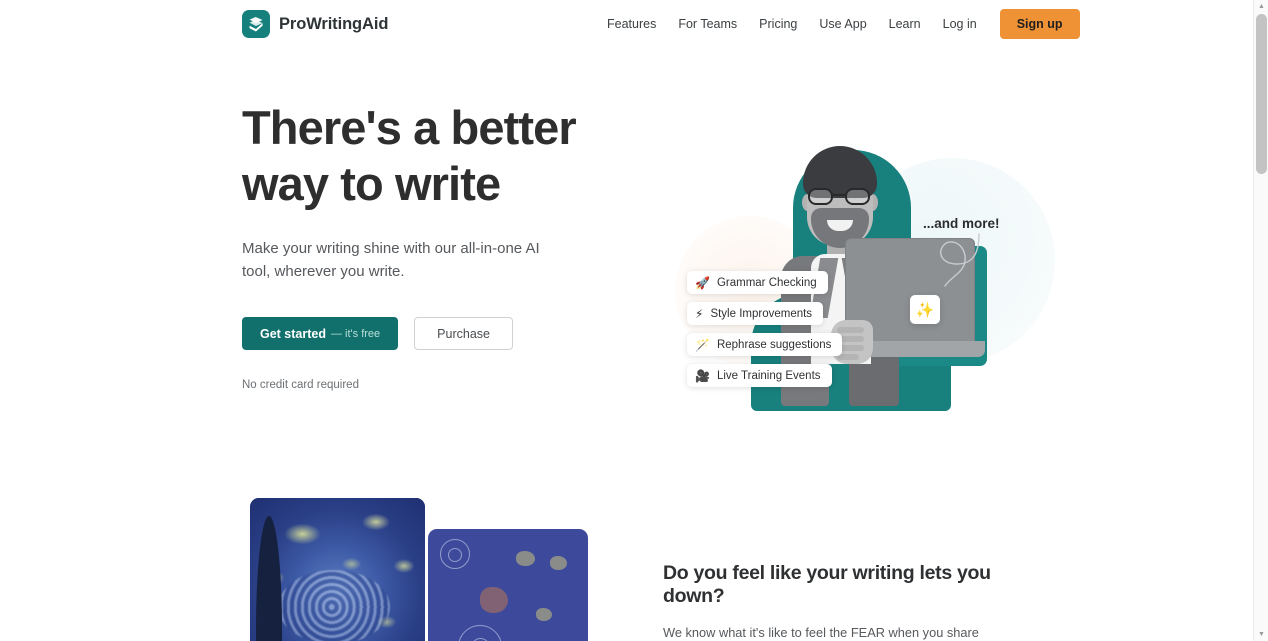 The image size is (1268, 641). Describe the element at coordinates (707, 24) in the screenshot. I see `nav-item-for-teams: For Teams` at that location.